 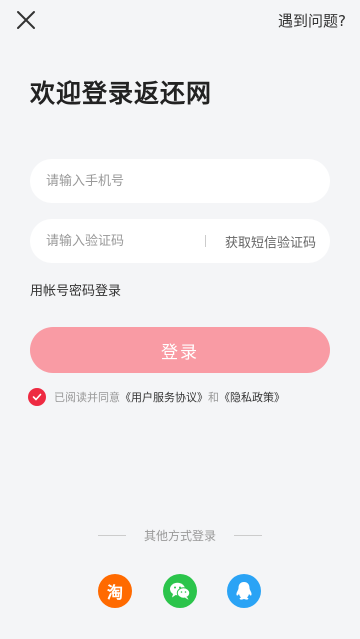 I want to click on close-button, so click(x=26, y=20).